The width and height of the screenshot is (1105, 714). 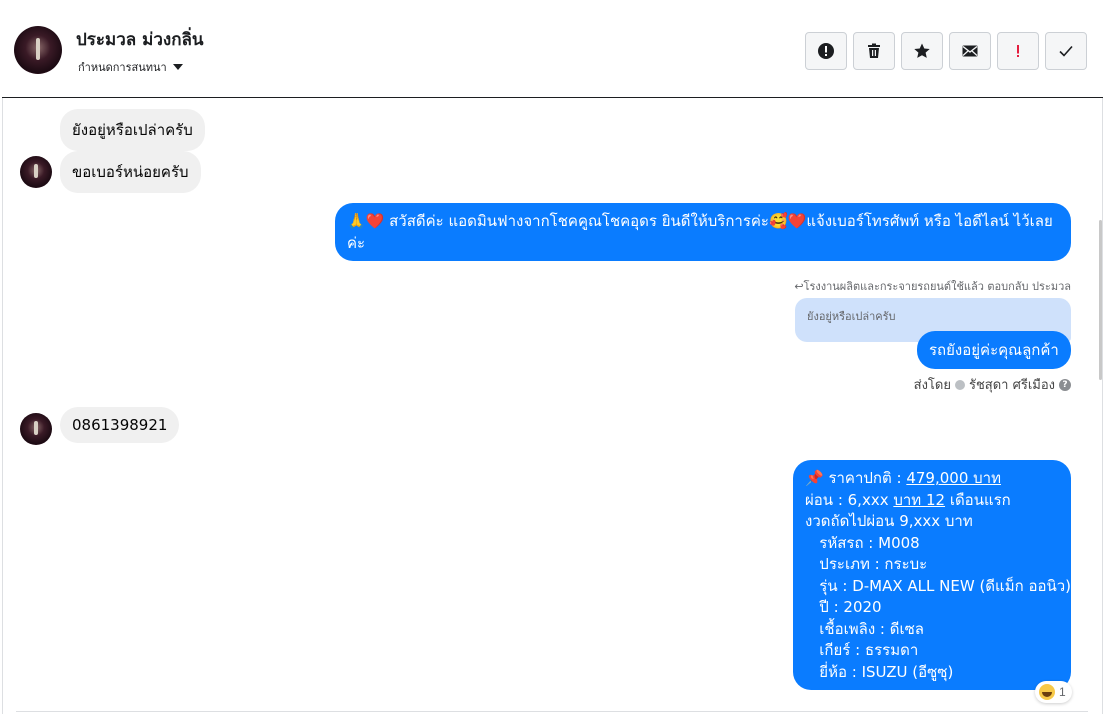 I want to click on composer-divider, so click(x=552, y=711).